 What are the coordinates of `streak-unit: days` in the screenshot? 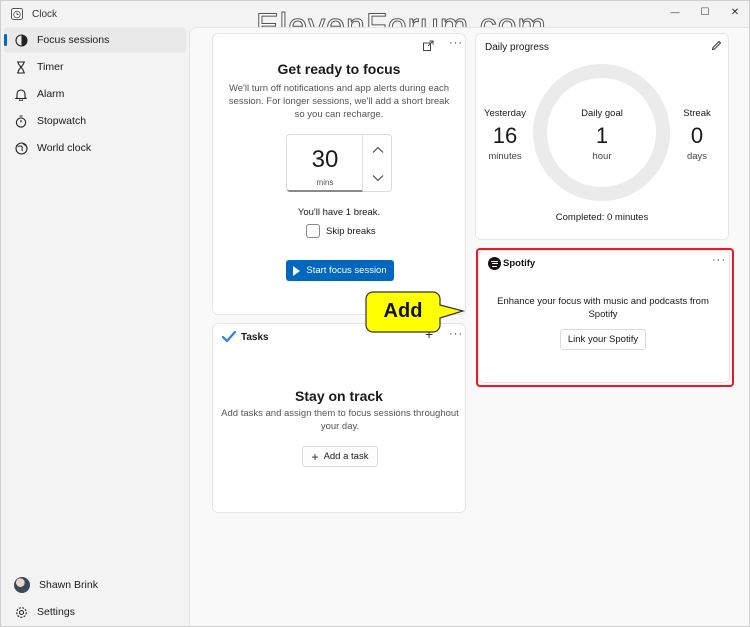 It's located at (697, 156).